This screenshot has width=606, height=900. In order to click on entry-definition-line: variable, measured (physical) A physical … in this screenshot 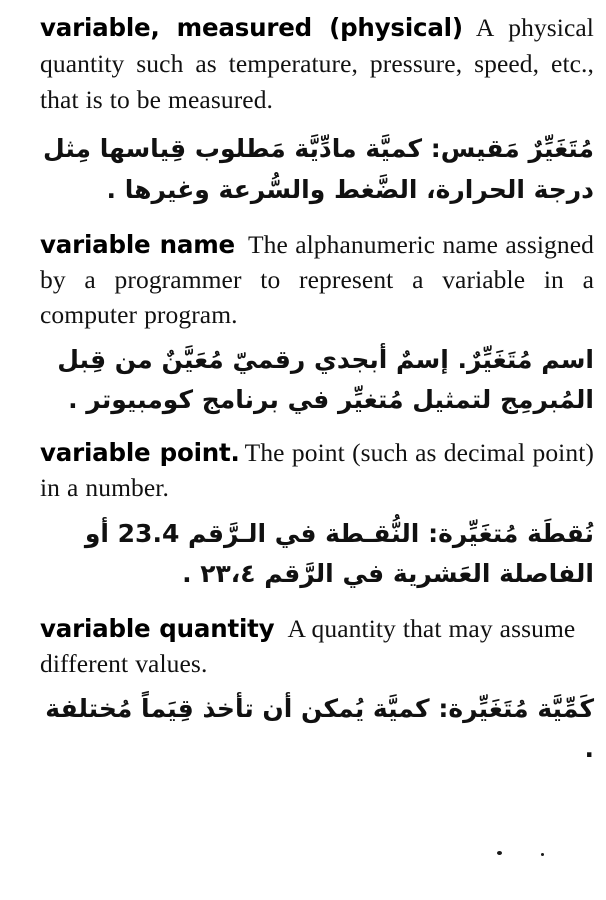, I will do `click(317, 64)`.